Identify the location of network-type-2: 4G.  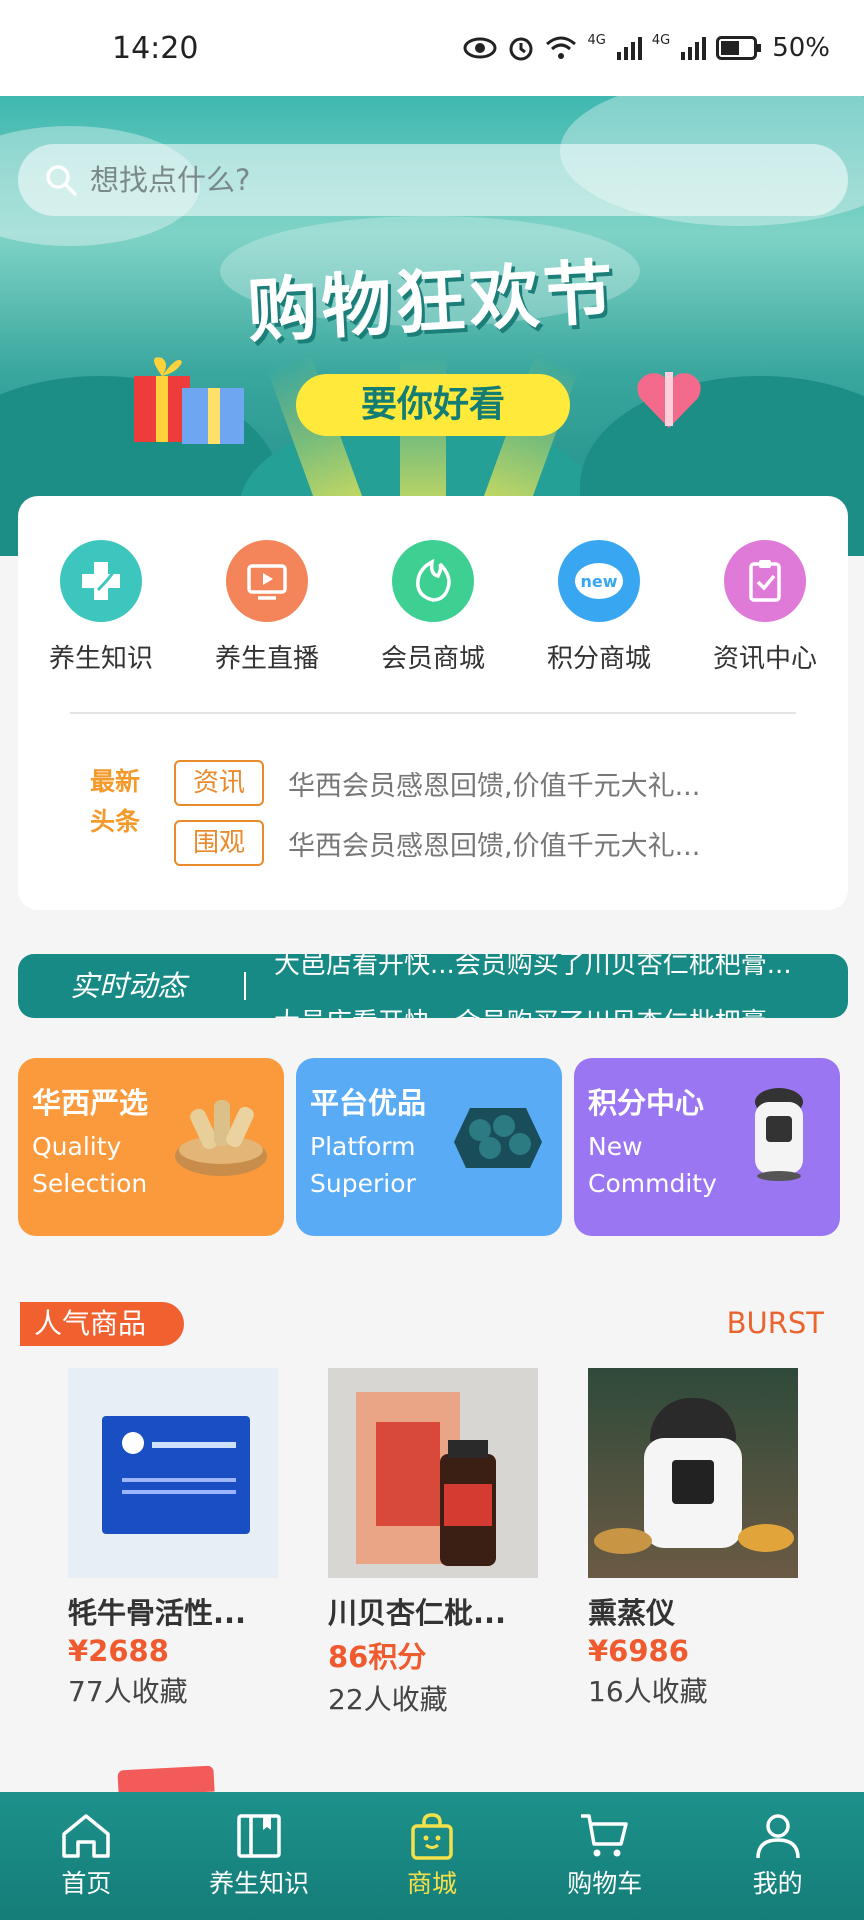
(661, 40).